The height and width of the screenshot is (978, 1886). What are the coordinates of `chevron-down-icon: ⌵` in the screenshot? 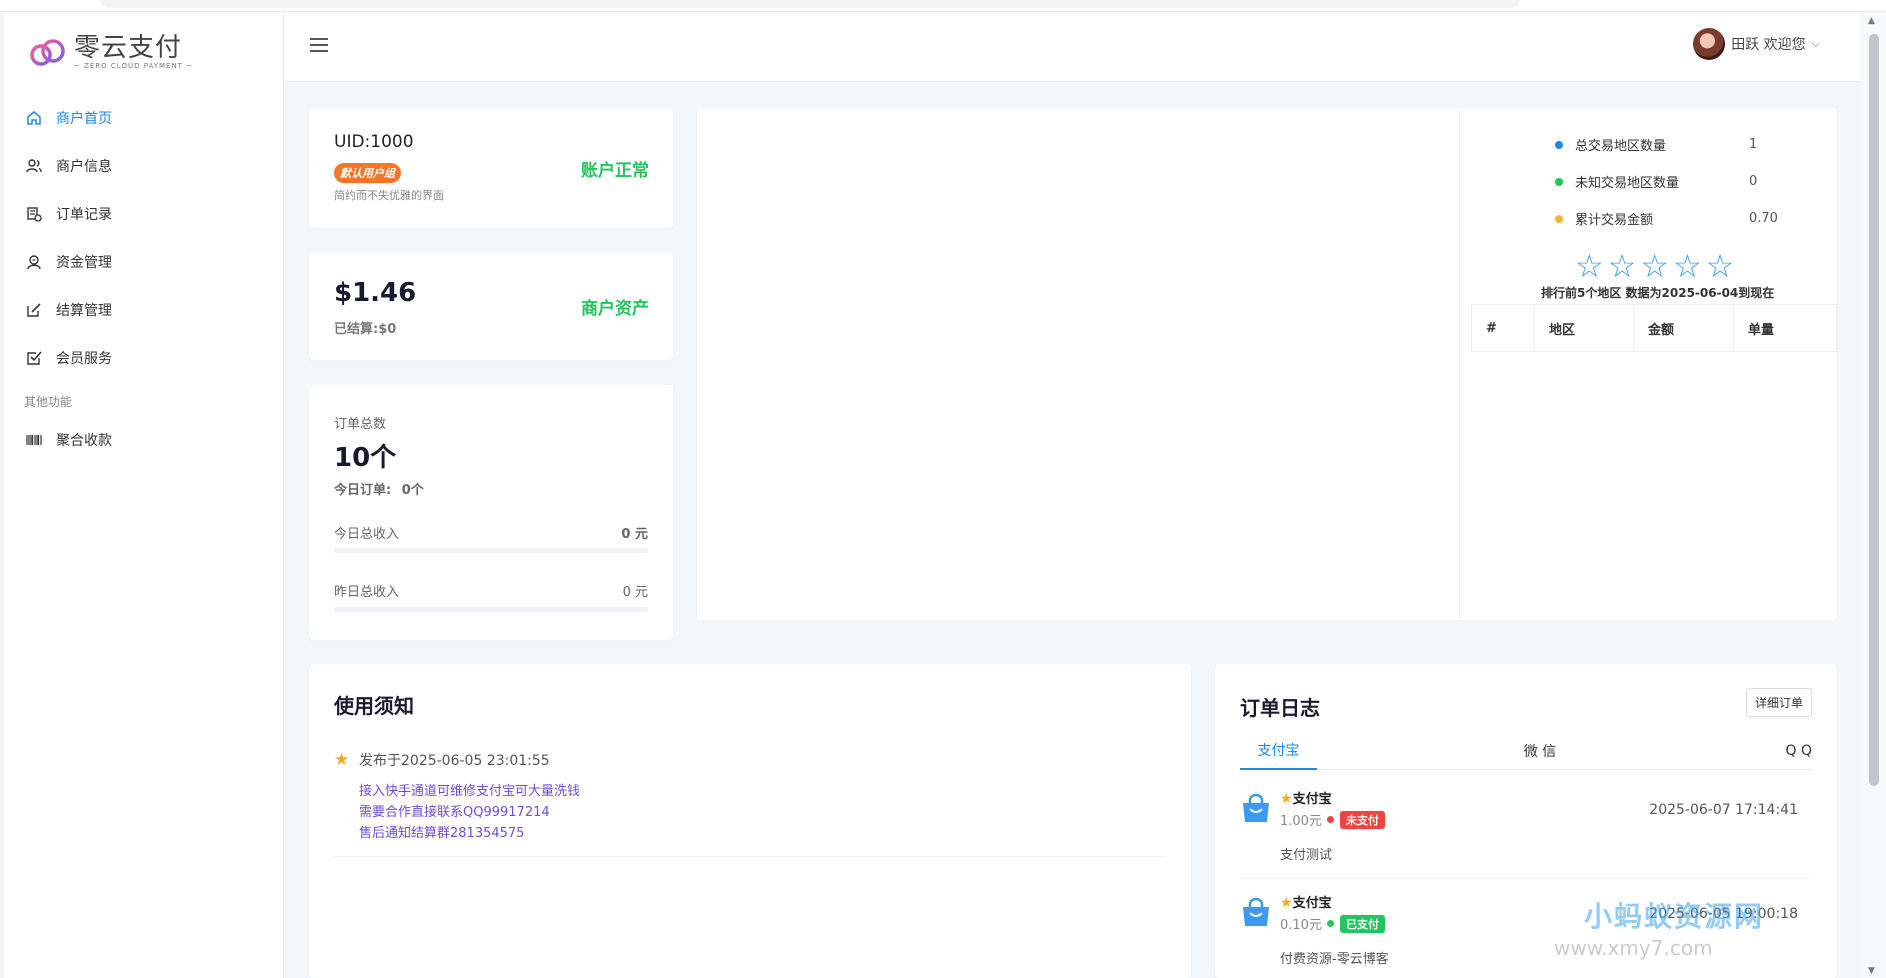 It's located at (1815, 43).